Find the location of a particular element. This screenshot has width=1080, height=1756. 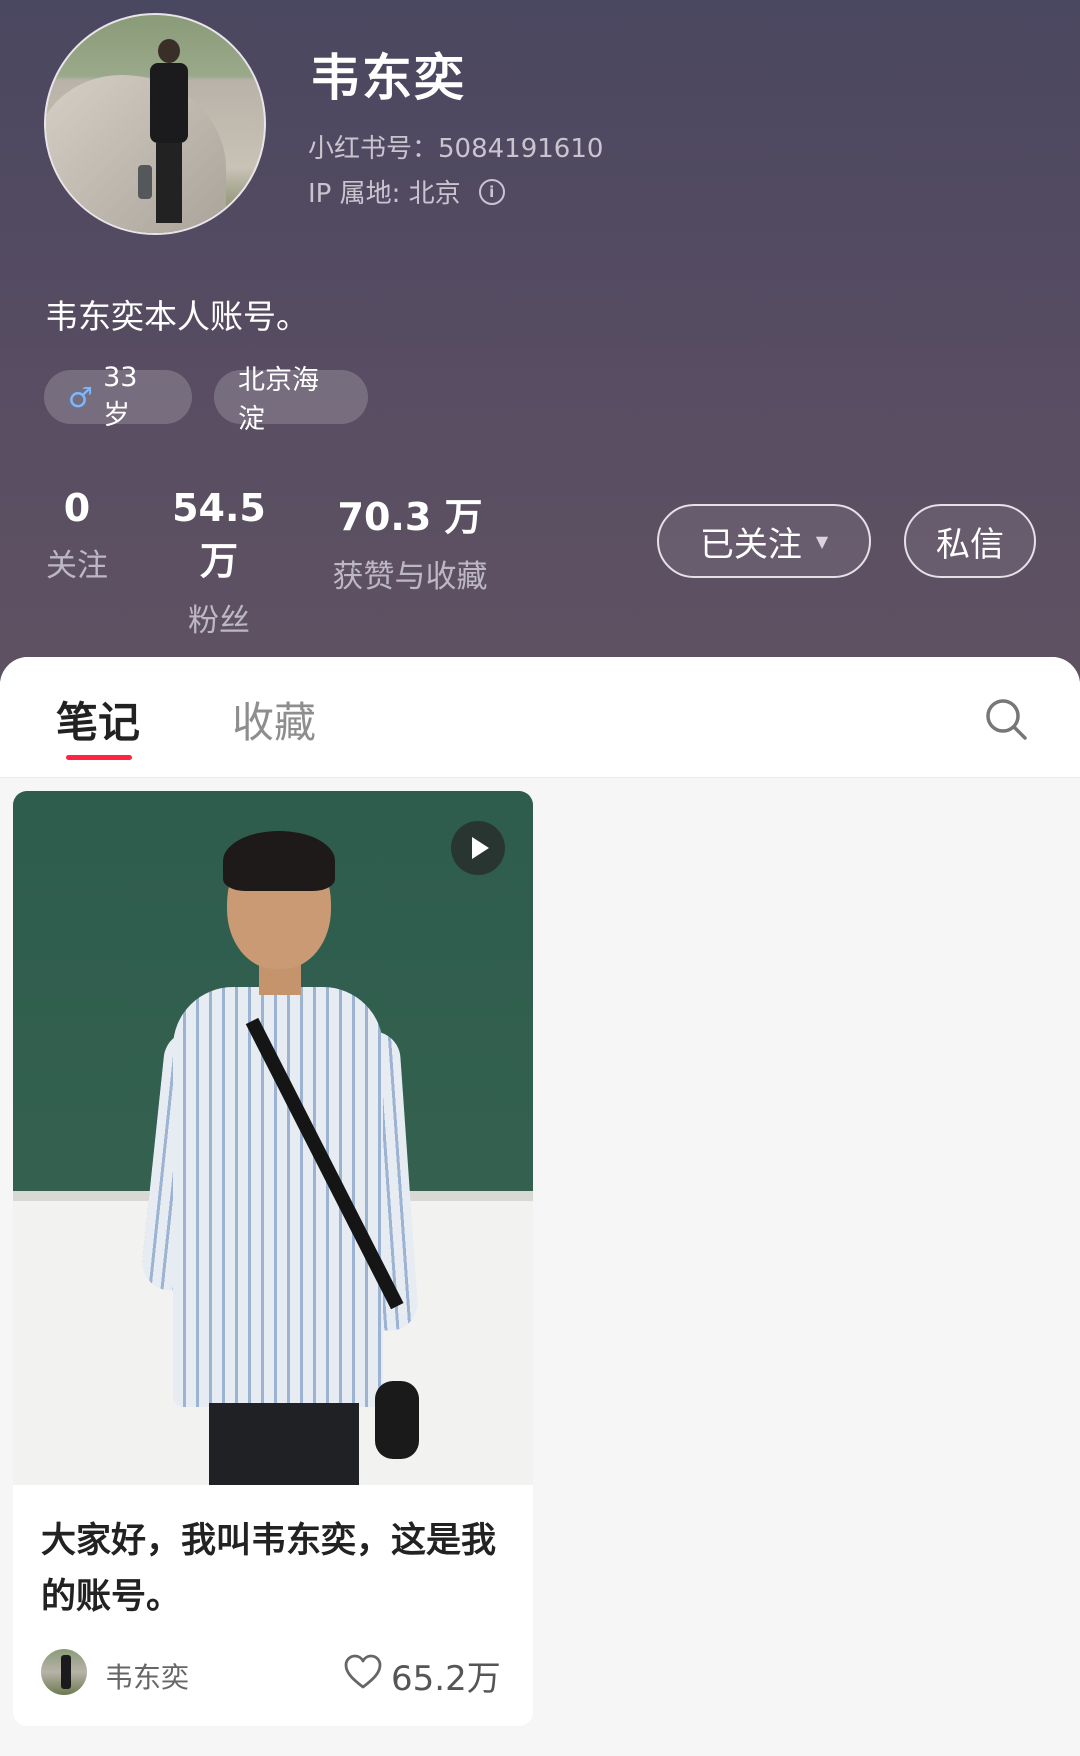

heart-icon is located at coordinates (363, 1672).